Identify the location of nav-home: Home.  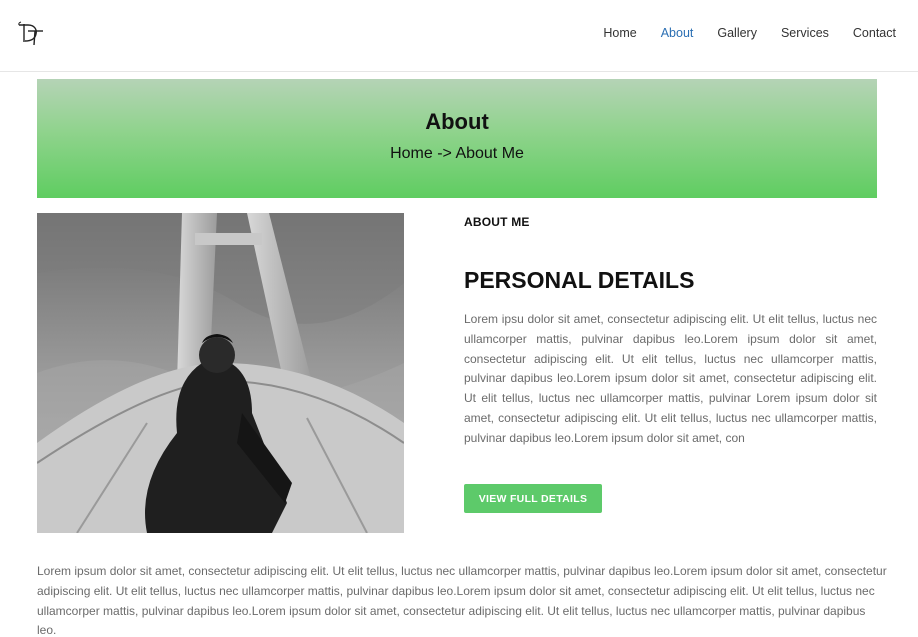
(619, 33).